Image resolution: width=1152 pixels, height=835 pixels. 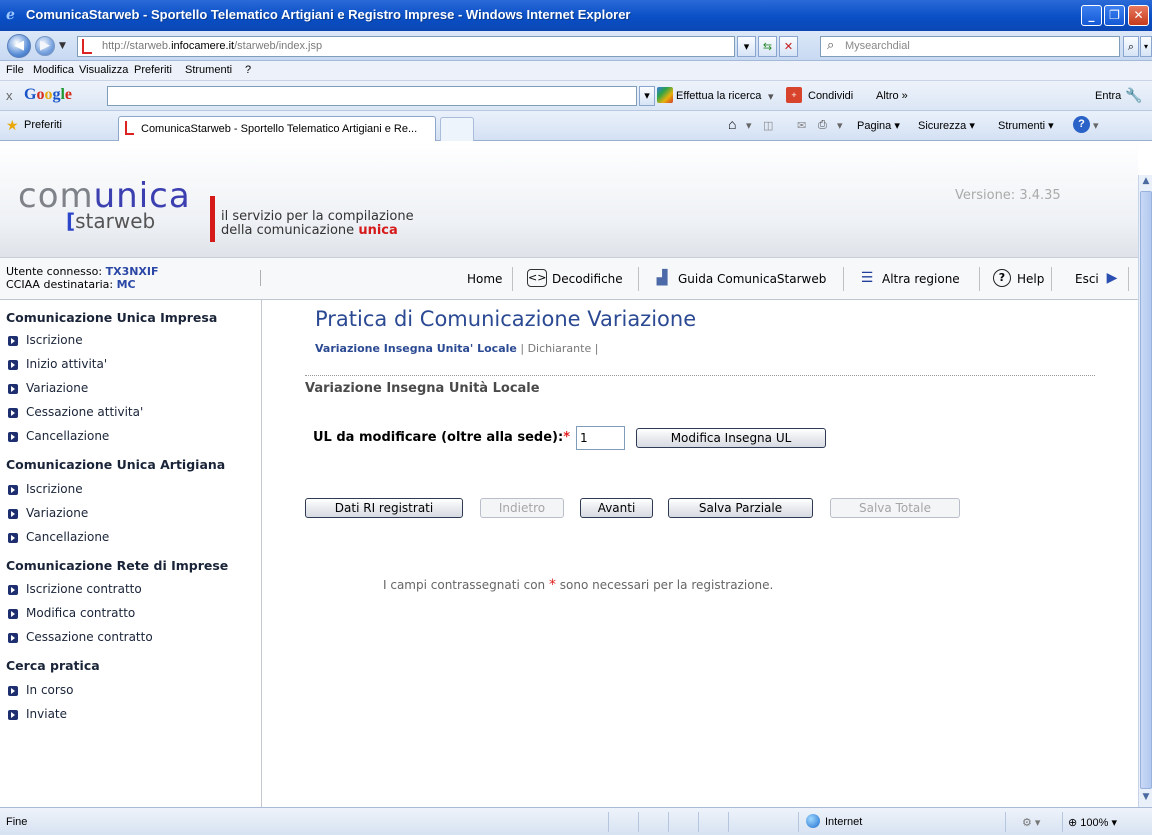 What do you see at coordinates (89, 637) in the screenshot?
I see `sidebar-item-rete-cessazione: Cessazione contratto` at bounding box center [89, 637].